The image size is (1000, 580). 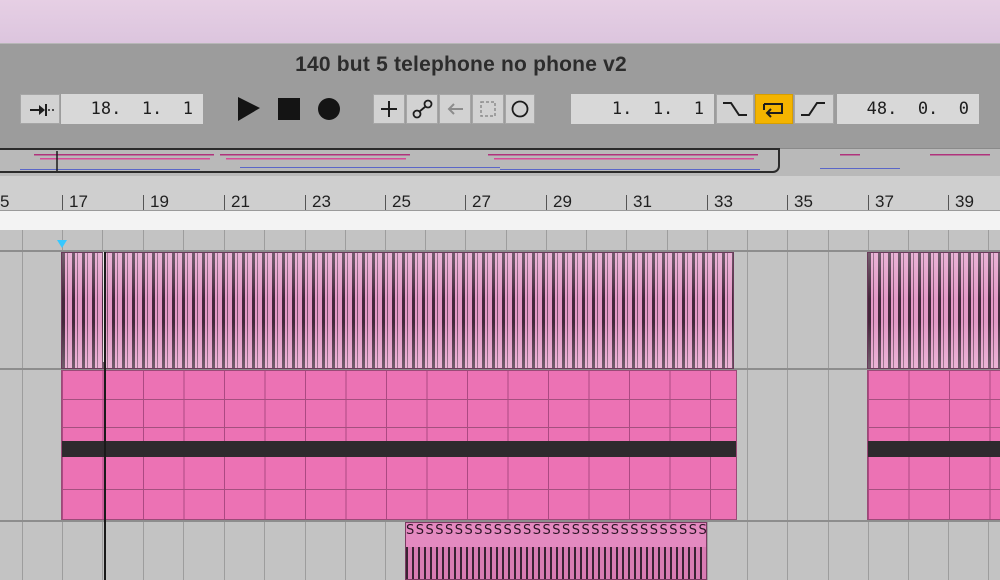 What do you see at coordinates (642, 109) in the screenshot?
I see `loop-start-field: 1. 1. 1` at bounding box center [642, 109].